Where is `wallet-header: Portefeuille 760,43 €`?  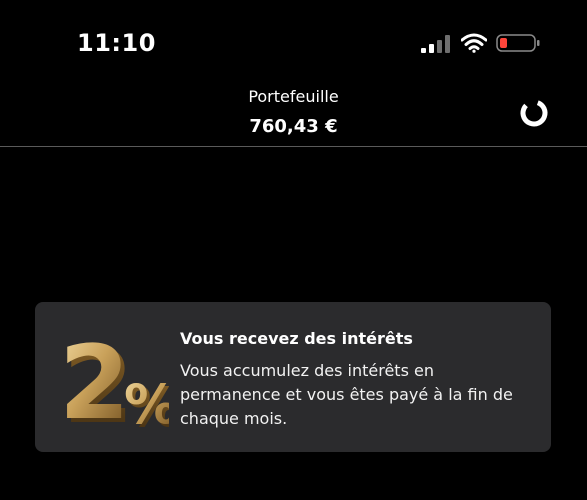 wallet-header: Portefeuille 760,43 € is located at coordinates (293, 114).